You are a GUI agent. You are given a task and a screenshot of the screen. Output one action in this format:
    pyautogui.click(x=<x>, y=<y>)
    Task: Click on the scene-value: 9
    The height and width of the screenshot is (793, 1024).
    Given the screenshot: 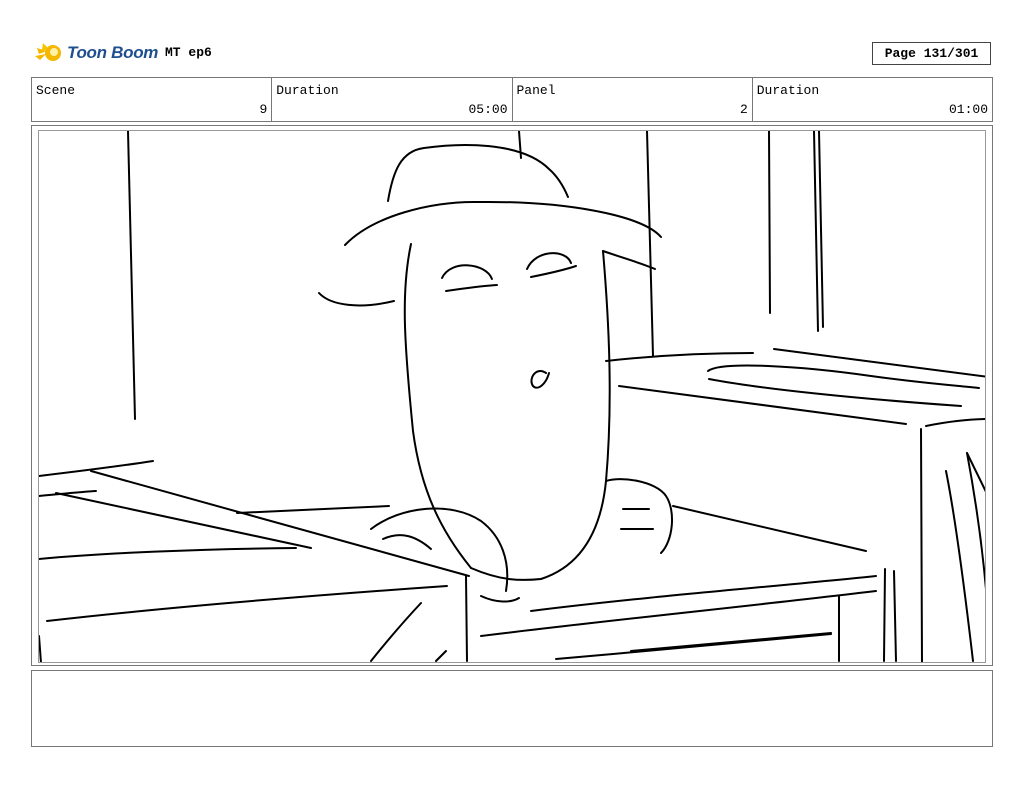 What is the action you would take?
    pyautogui.click(x=263, y=109)
    